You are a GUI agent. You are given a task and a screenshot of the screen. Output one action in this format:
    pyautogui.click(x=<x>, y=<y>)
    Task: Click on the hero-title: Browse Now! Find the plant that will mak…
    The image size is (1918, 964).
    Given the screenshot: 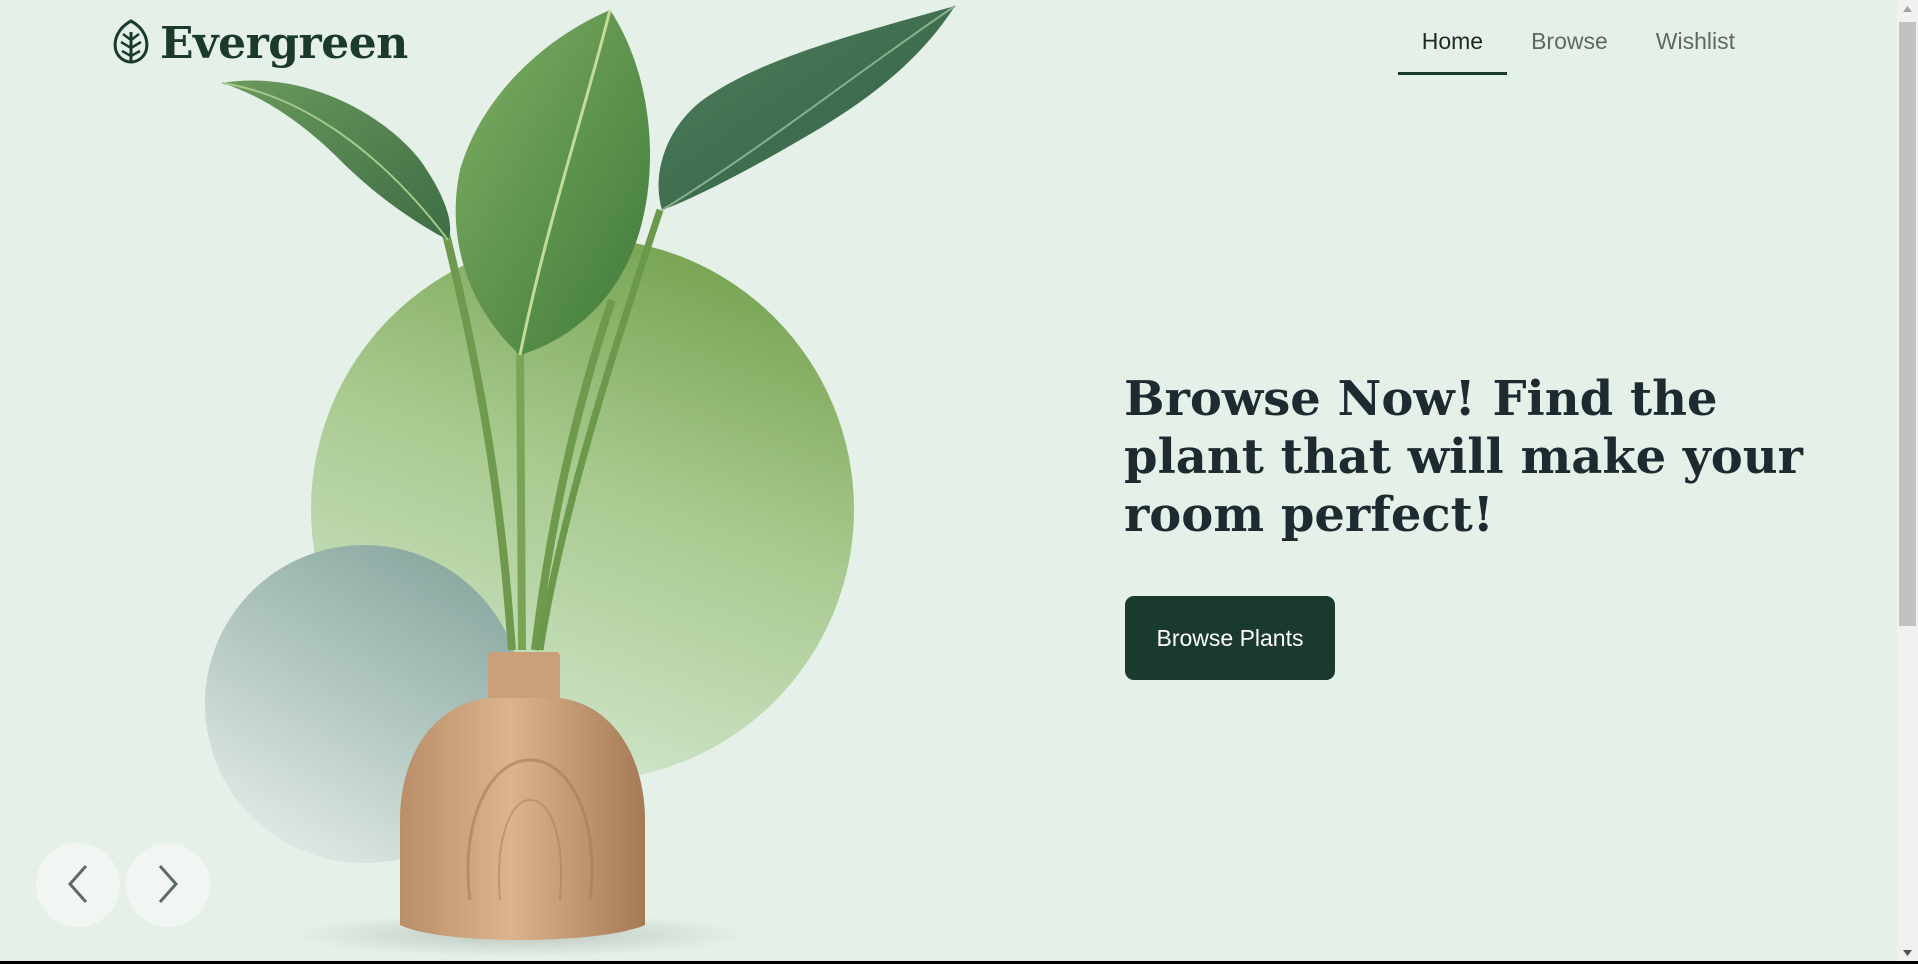 What is the action you would take?
    pyautogui.click(x=1463, y=457)
    